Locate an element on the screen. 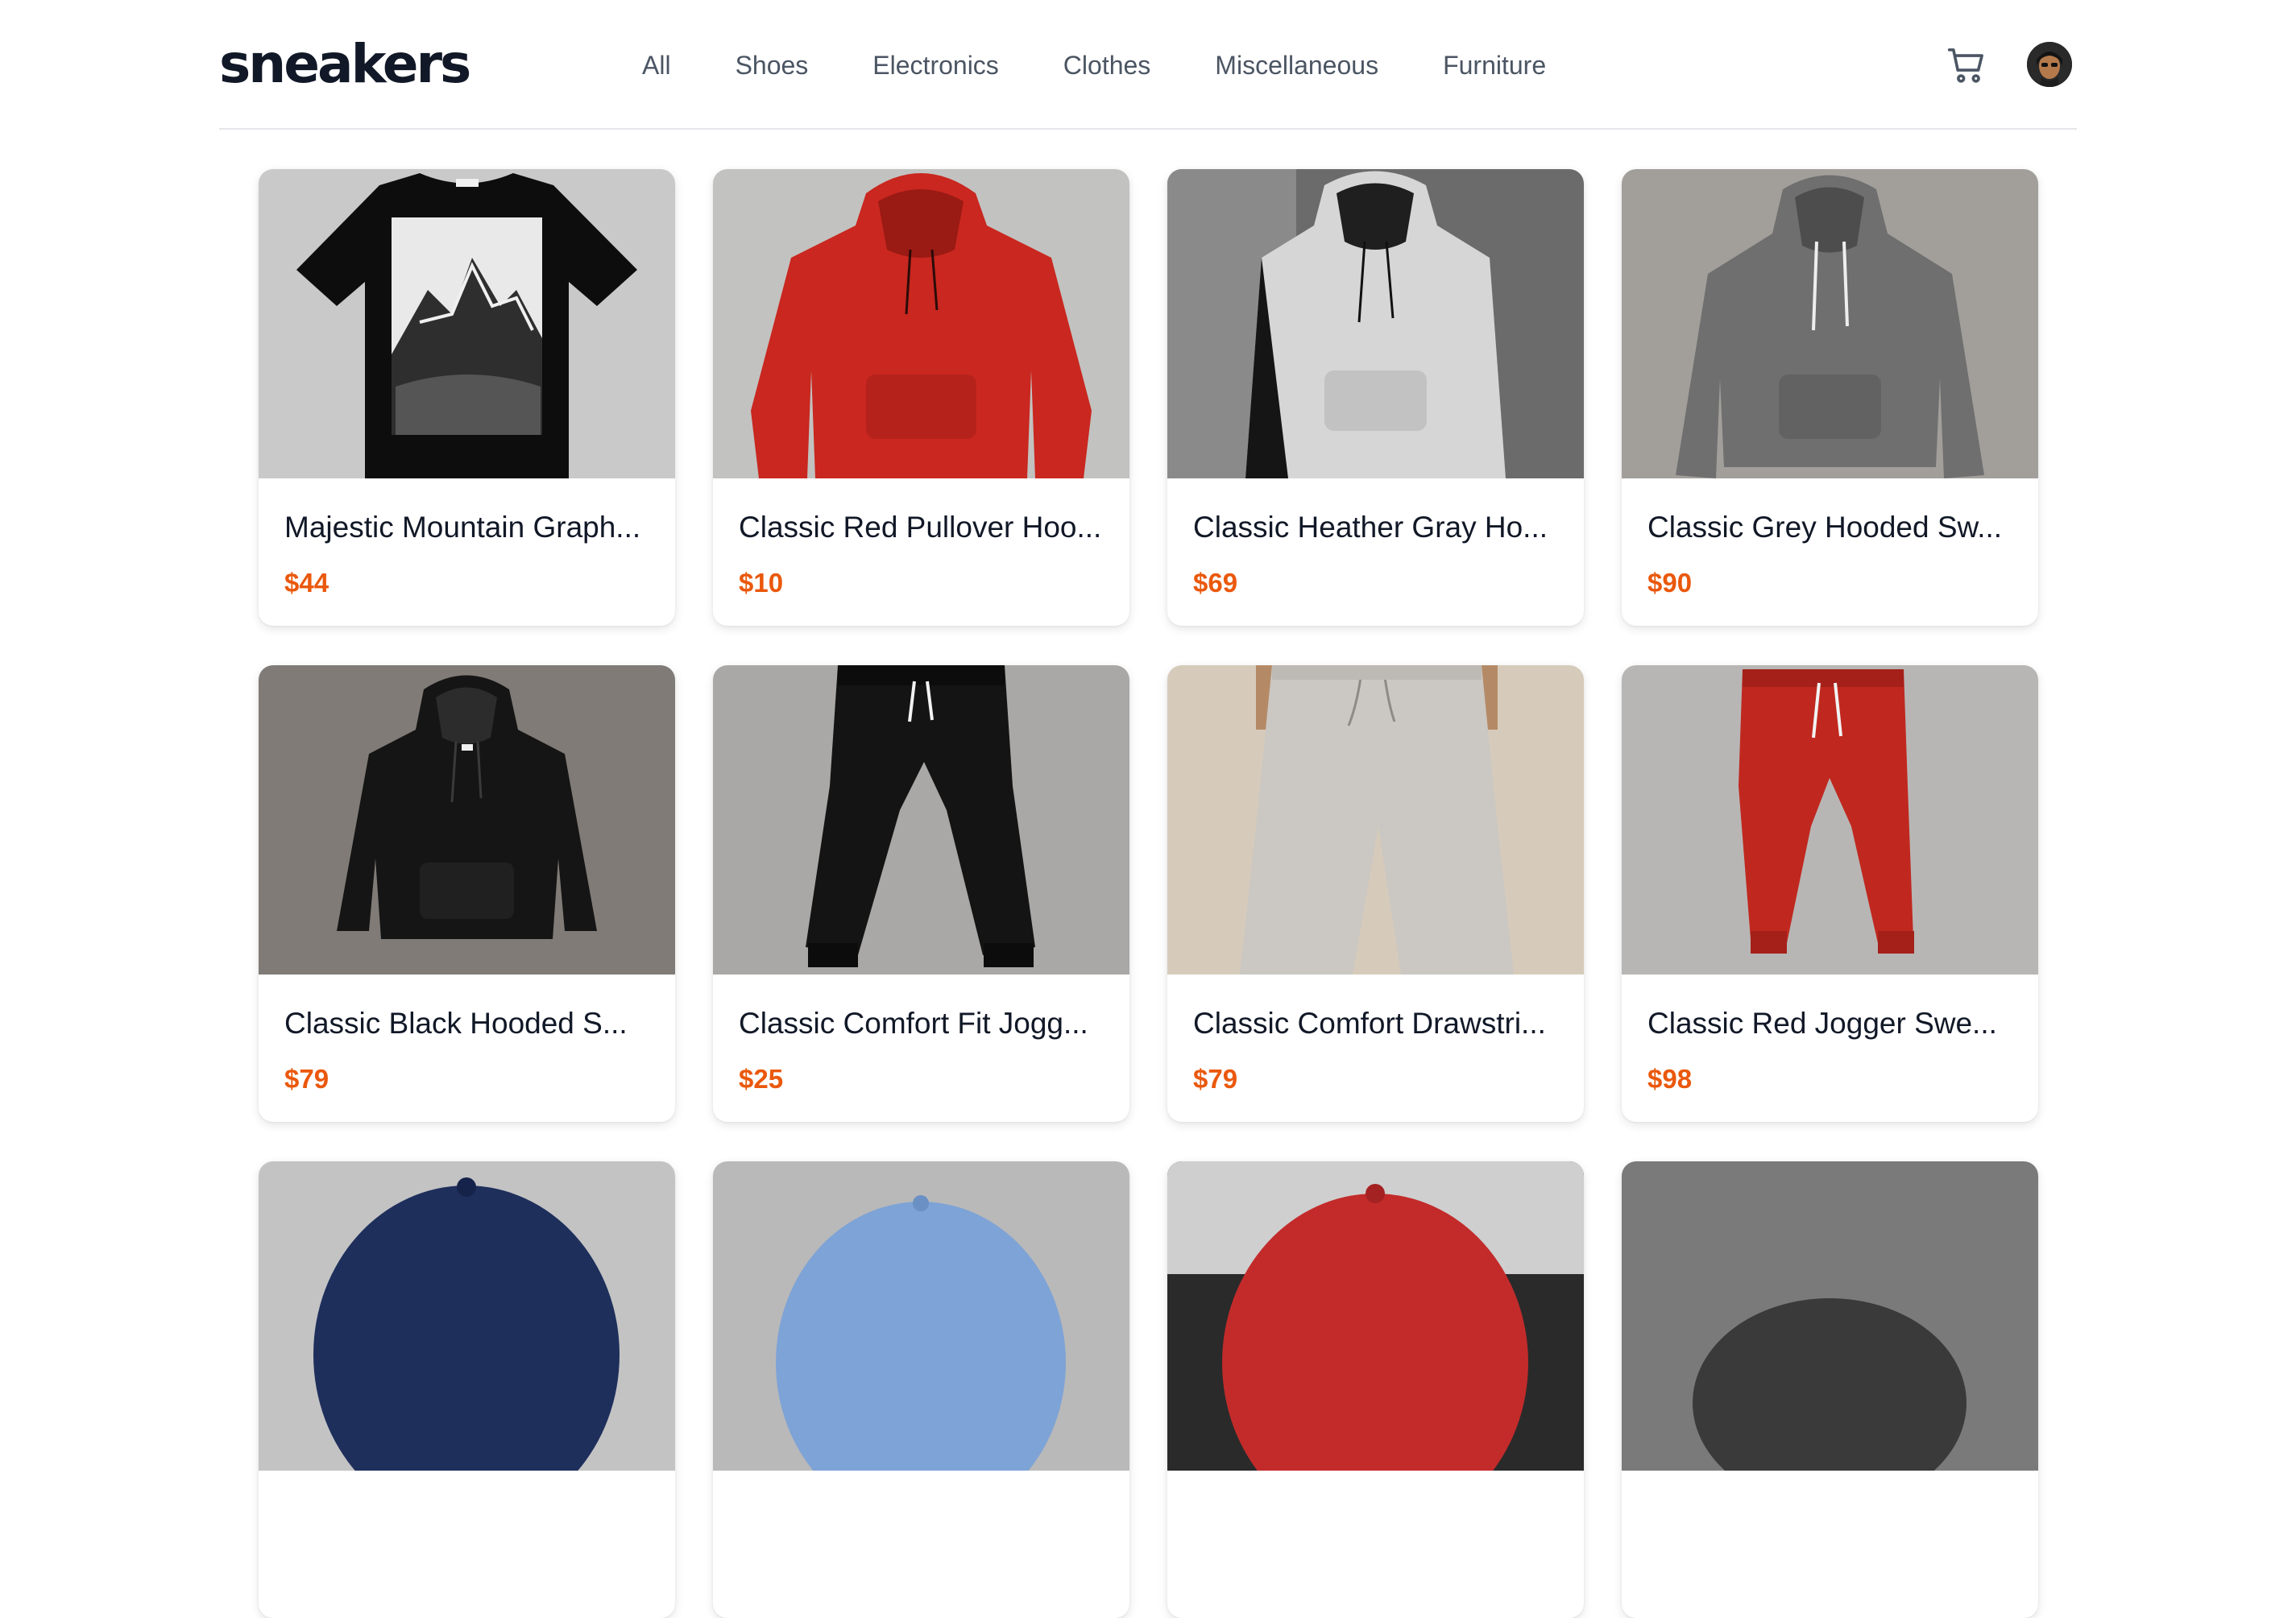 This screenshot has height=1618, width=2296. product-card: Classic Red Pullover Hoo... $10 is located at coordinates (921, 397).